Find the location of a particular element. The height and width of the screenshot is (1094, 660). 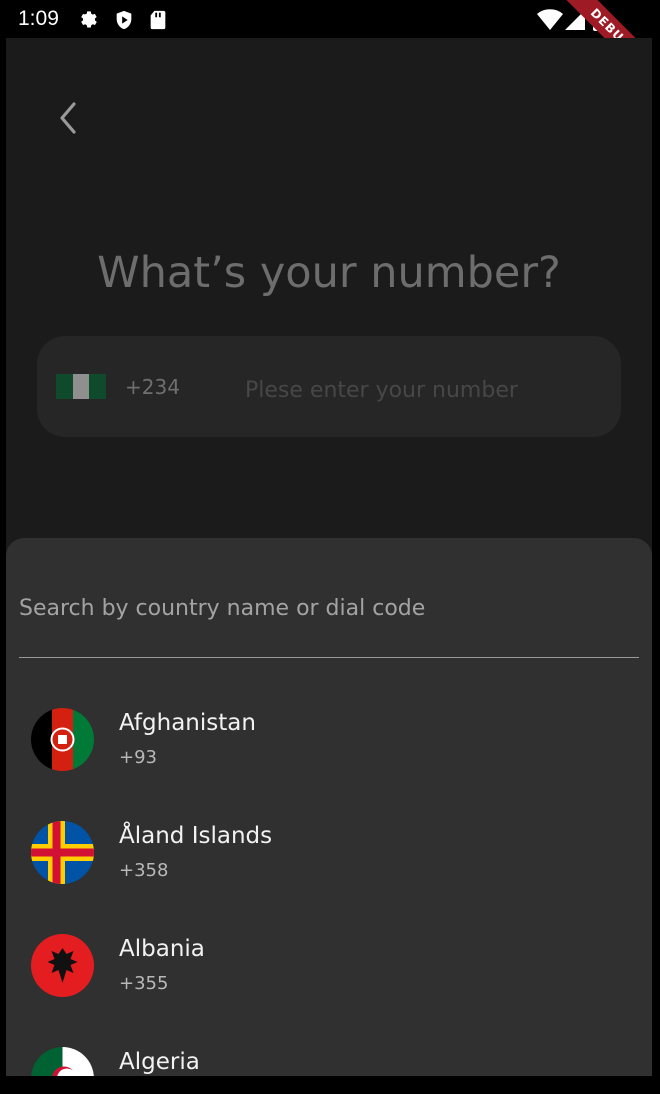

search-underline is located at coordinates (329, 657).